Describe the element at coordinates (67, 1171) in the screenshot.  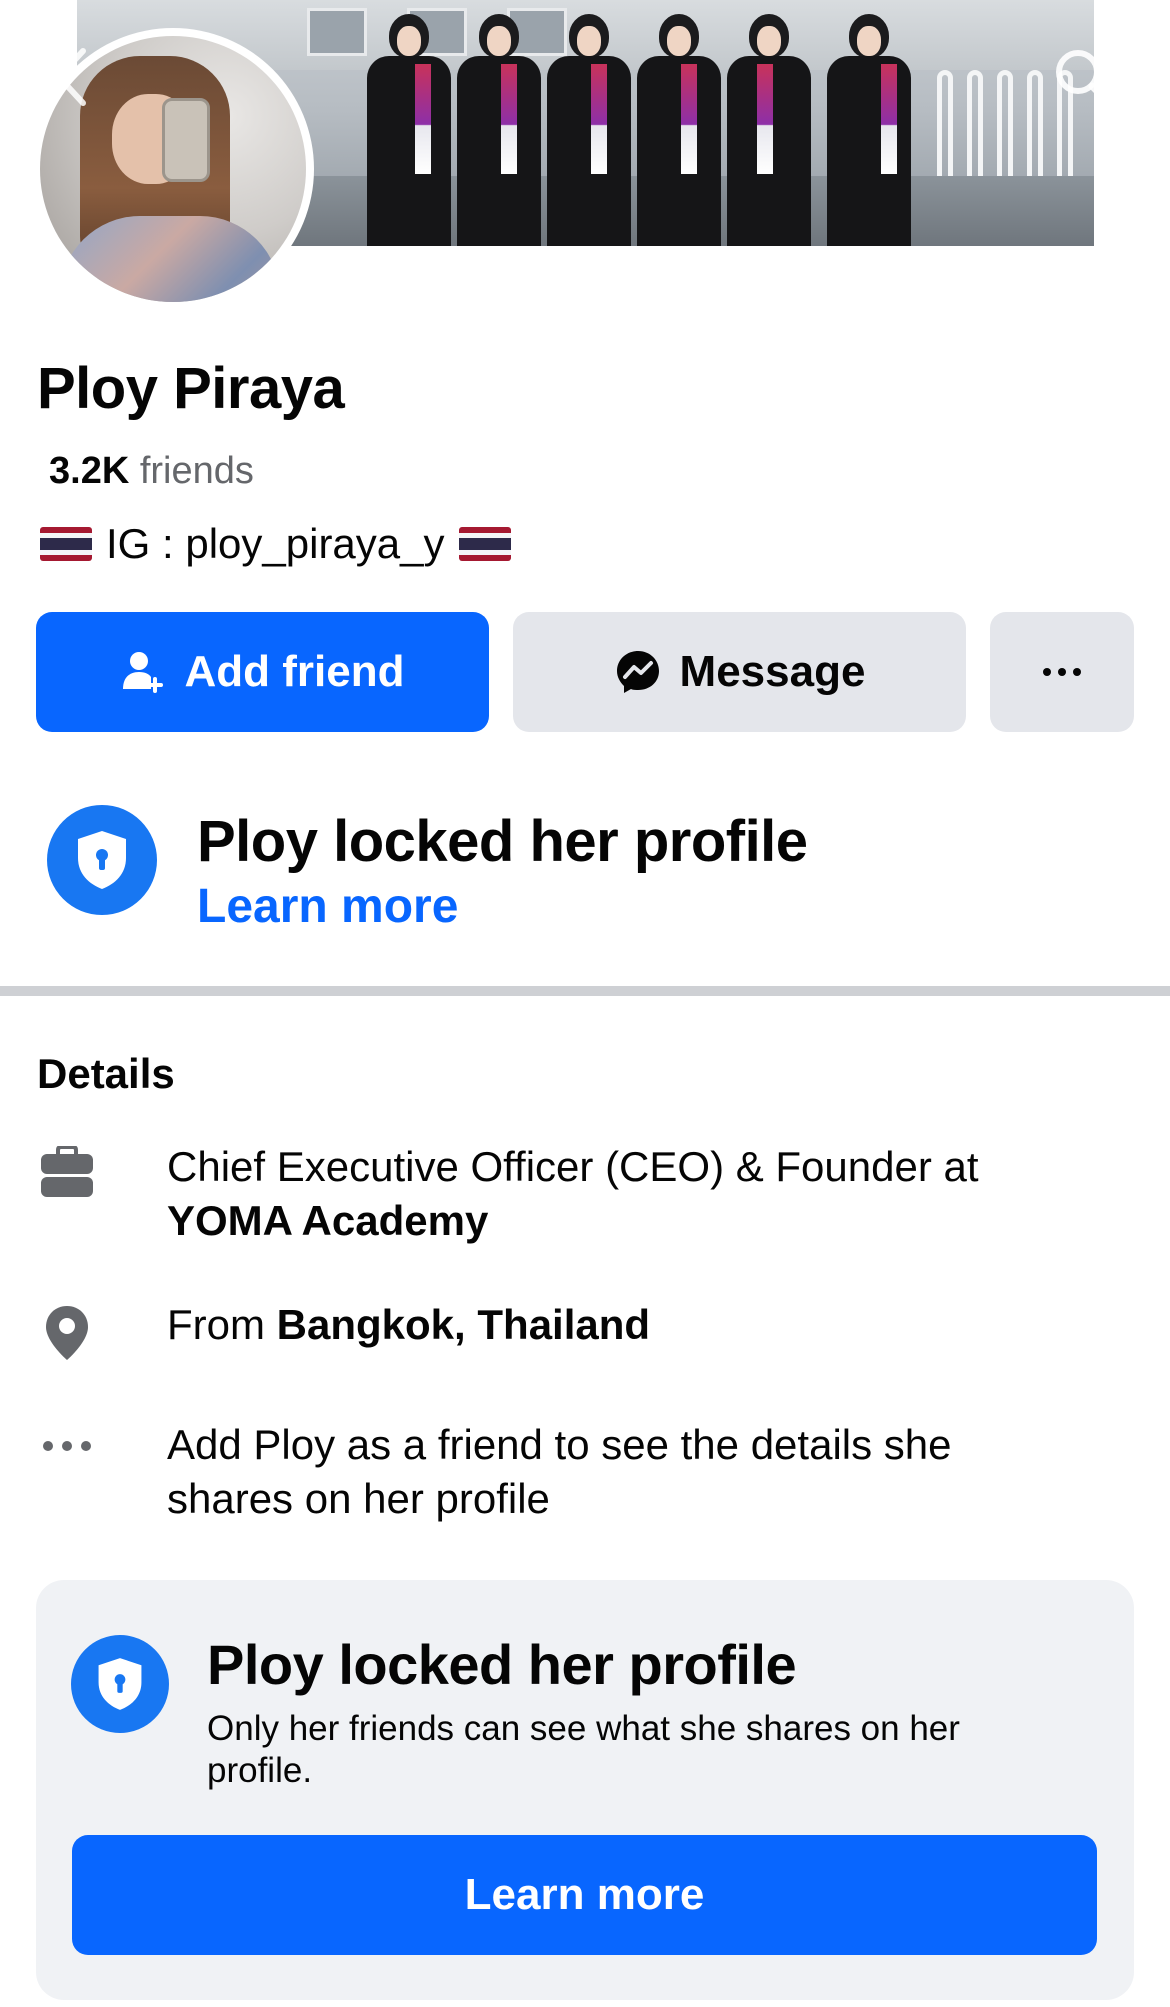
I see `briefcase-icon` at that location.